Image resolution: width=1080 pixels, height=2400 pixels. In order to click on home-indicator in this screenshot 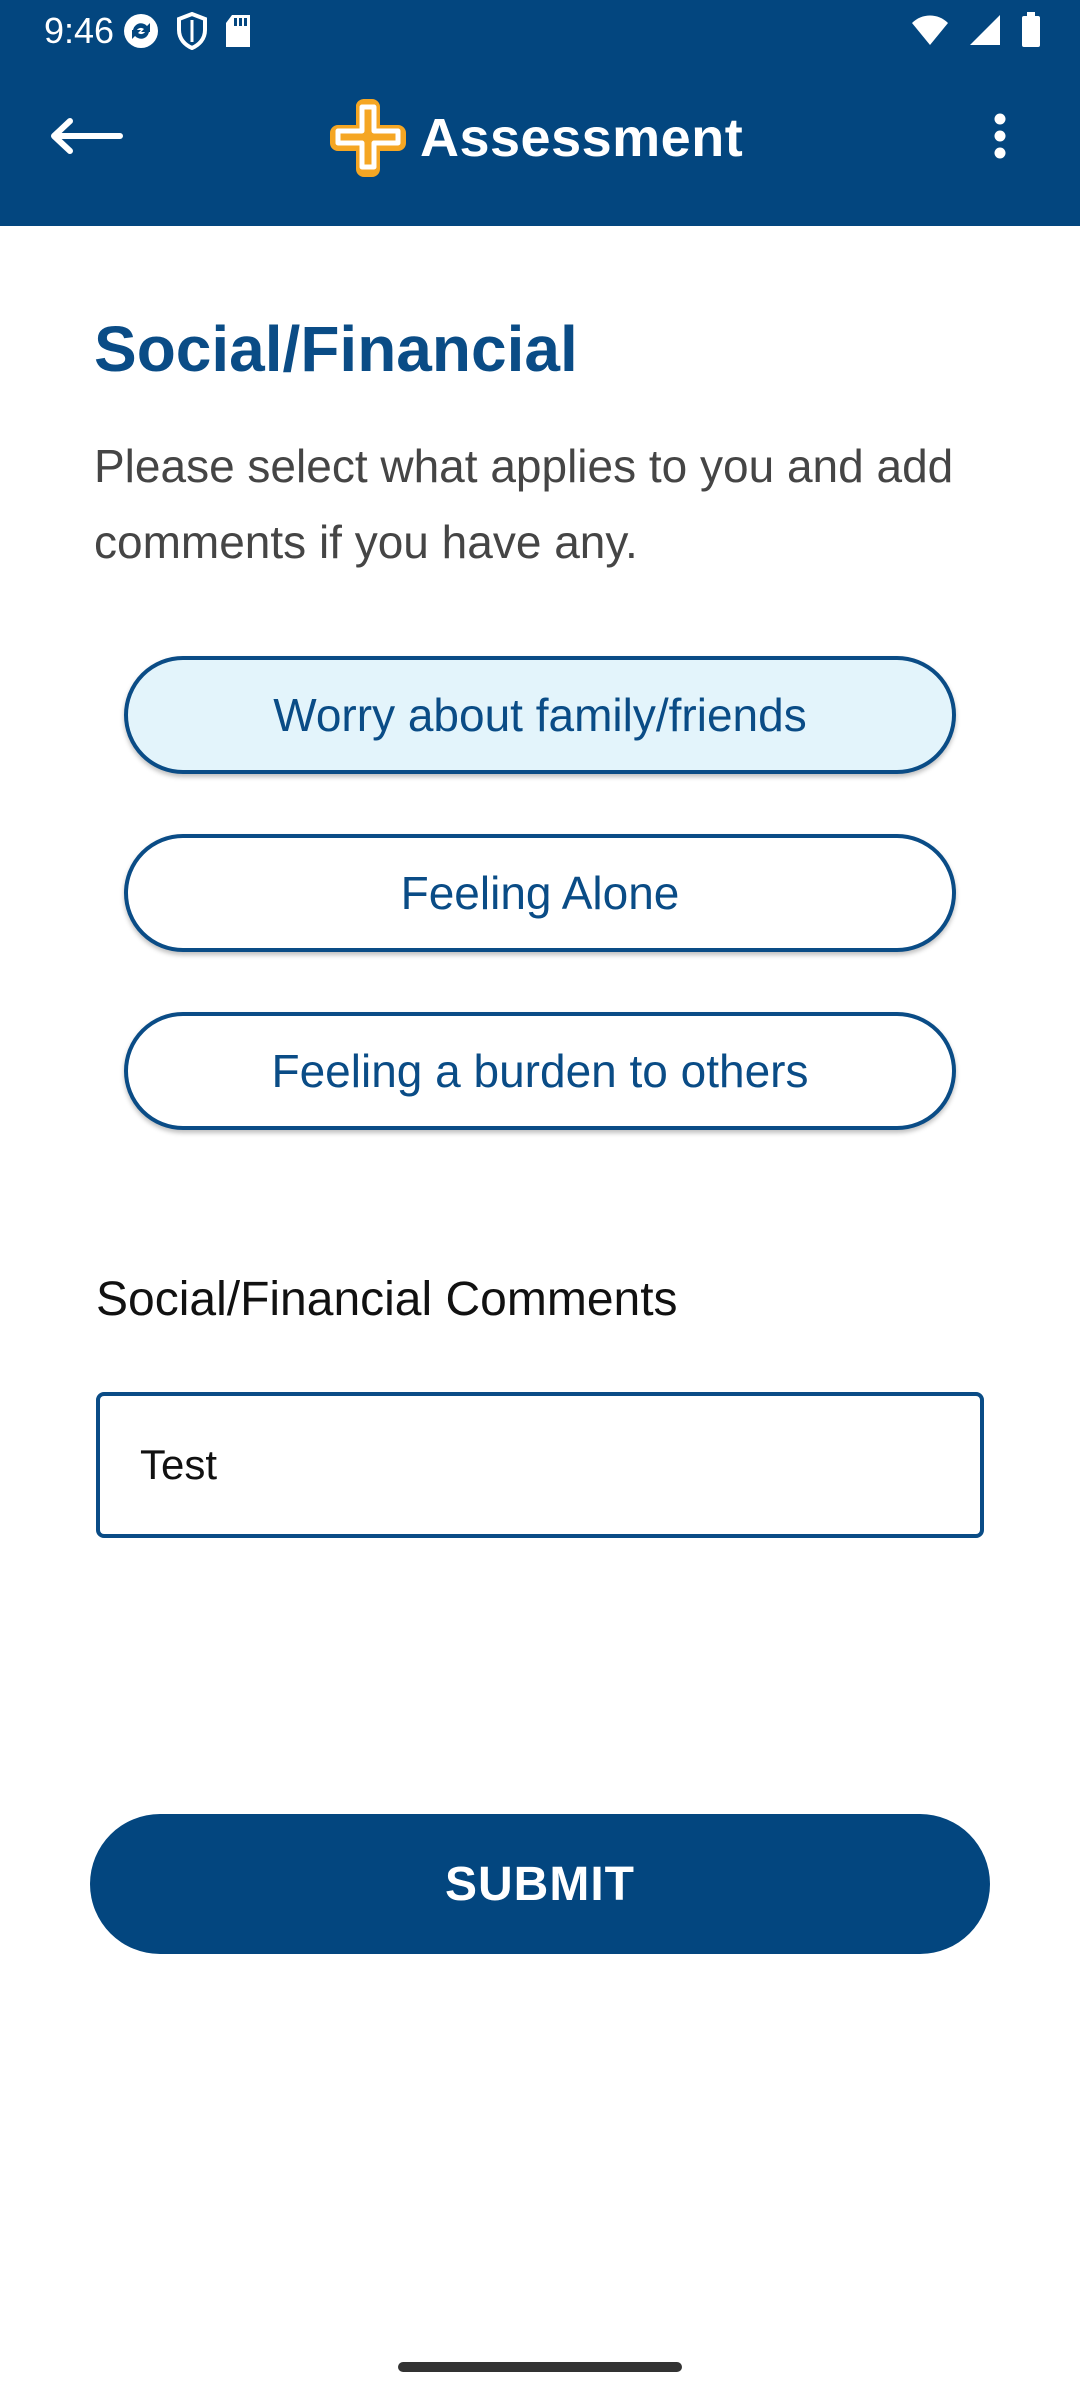, I will do `click(540, 2367)`.